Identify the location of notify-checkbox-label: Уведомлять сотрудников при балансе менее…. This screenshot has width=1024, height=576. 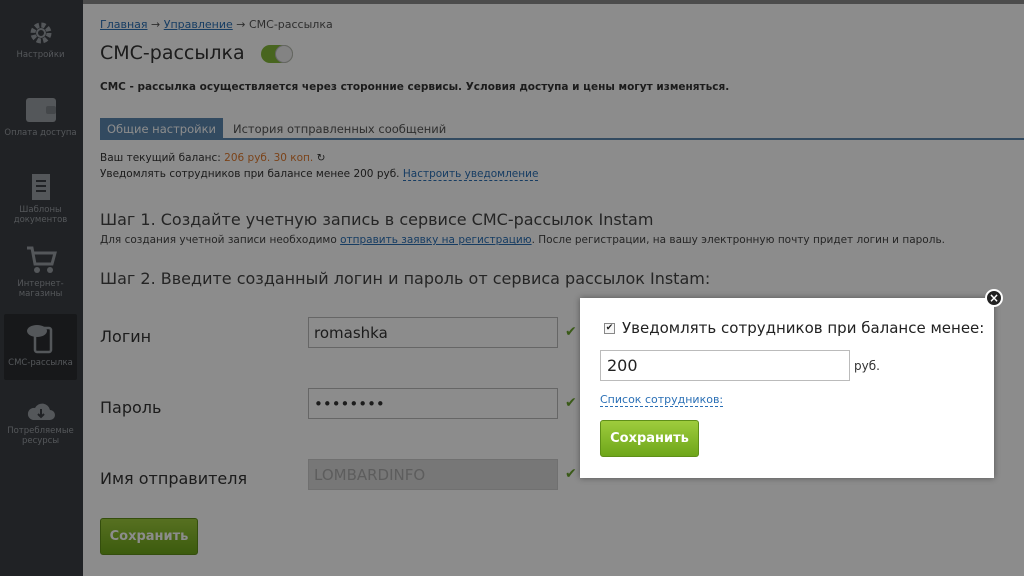
(803, 328).